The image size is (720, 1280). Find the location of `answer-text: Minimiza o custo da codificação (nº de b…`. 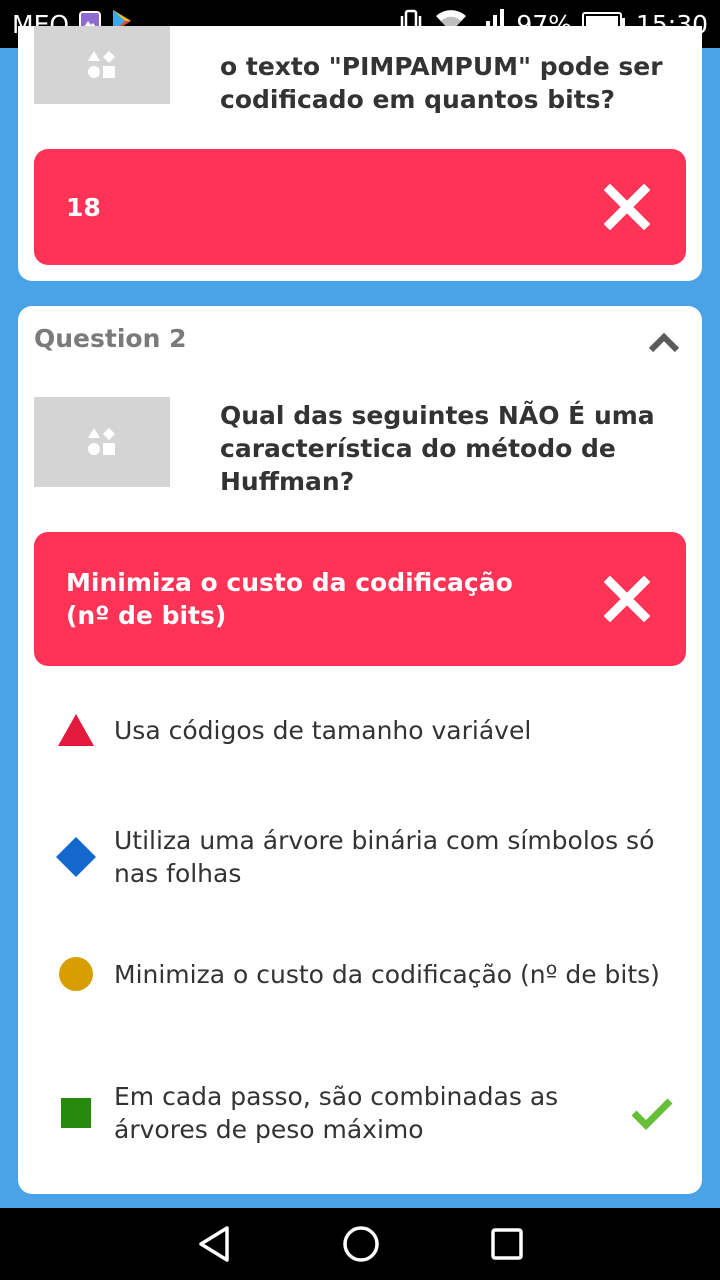

answer-text: Minimiza o custo da codificação (nº de b… is located at coordinates (289, 599).